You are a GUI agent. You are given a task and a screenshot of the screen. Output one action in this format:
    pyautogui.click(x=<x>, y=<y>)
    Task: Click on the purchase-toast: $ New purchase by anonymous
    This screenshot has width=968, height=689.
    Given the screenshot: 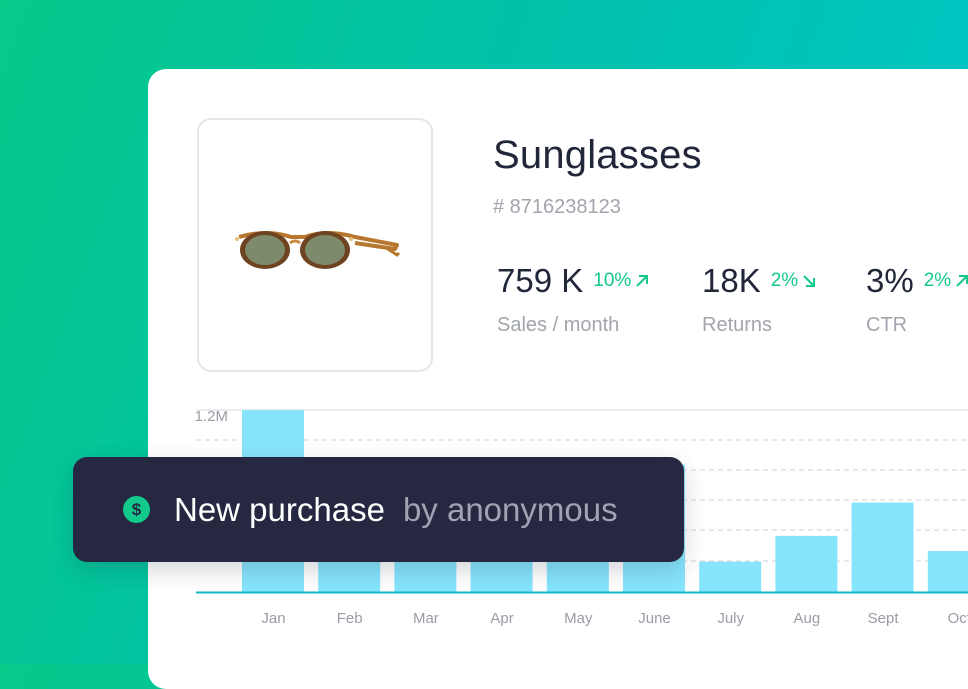 What is the action you would take?
    pyautogui.click(x=378, y=509)
    